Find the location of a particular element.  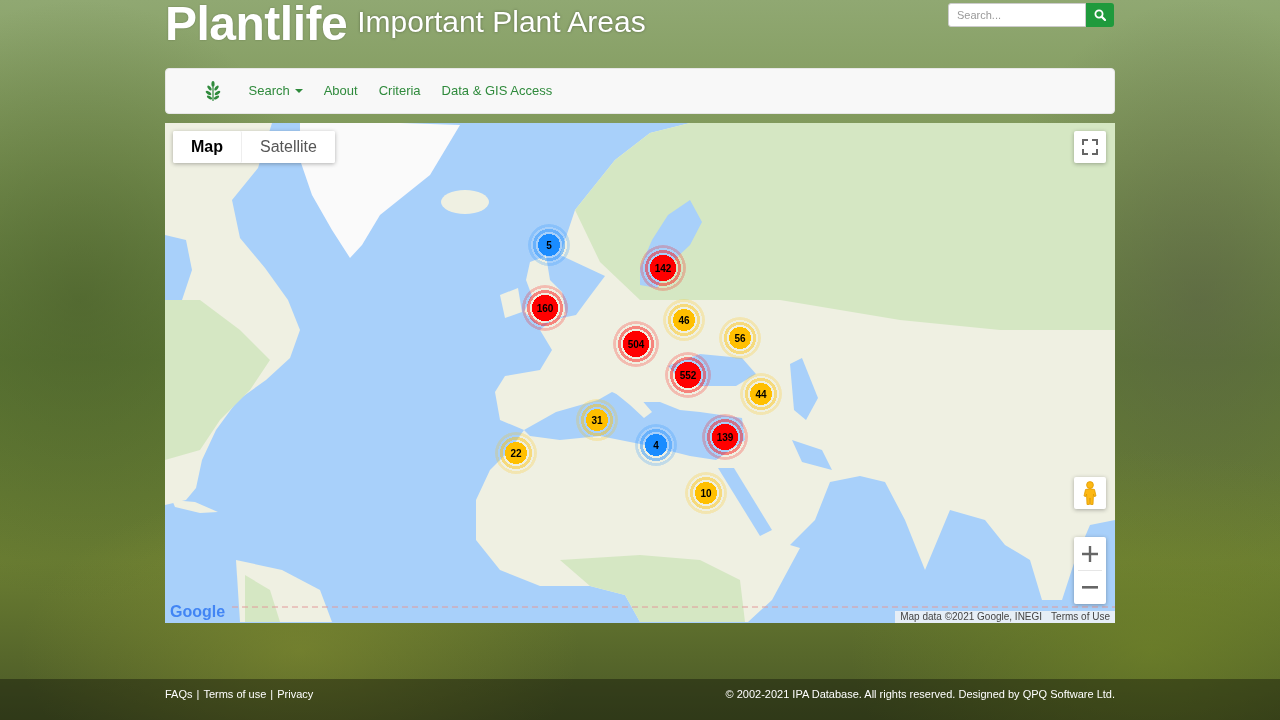

site-title: Important Plant Areas is located at coordinates (501, 22).